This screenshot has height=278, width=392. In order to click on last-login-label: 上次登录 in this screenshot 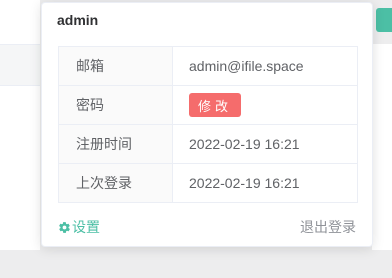, I will do `click(116, 183)`.